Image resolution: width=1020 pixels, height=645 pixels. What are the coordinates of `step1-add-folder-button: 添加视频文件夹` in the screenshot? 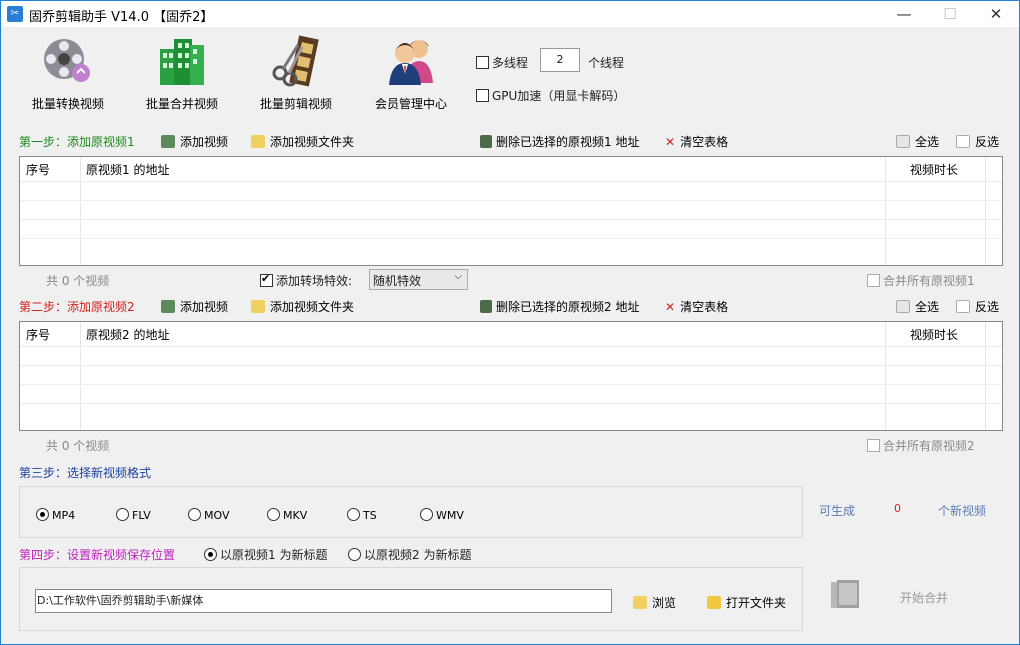 It's located at (302, 141).